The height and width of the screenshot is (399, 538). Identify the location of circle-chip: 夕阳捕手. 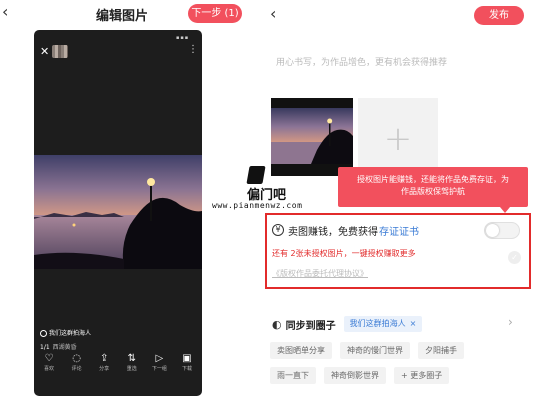
(441, 350).